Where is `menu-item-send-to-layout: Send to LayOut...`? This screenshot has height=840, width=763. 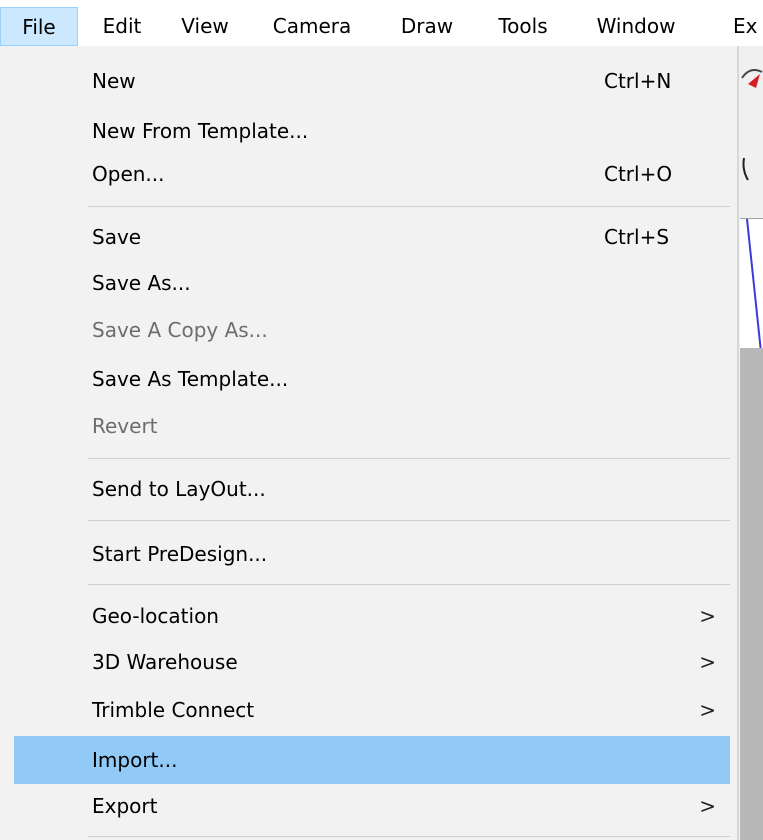
menu-item-send-to-layout: Send to LayOut... is located at coordinates (372, 489).